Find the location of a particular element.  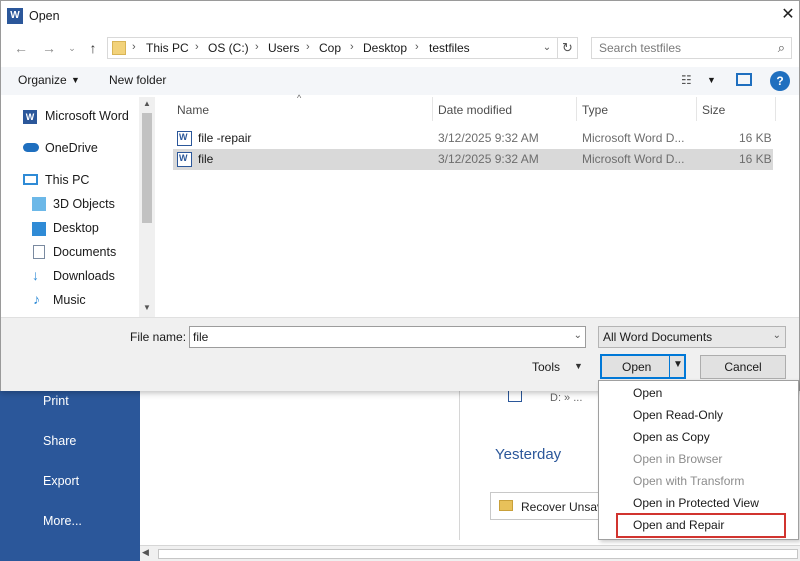

nav-item-this-pc: This PC is located at coordinates (67, 180).